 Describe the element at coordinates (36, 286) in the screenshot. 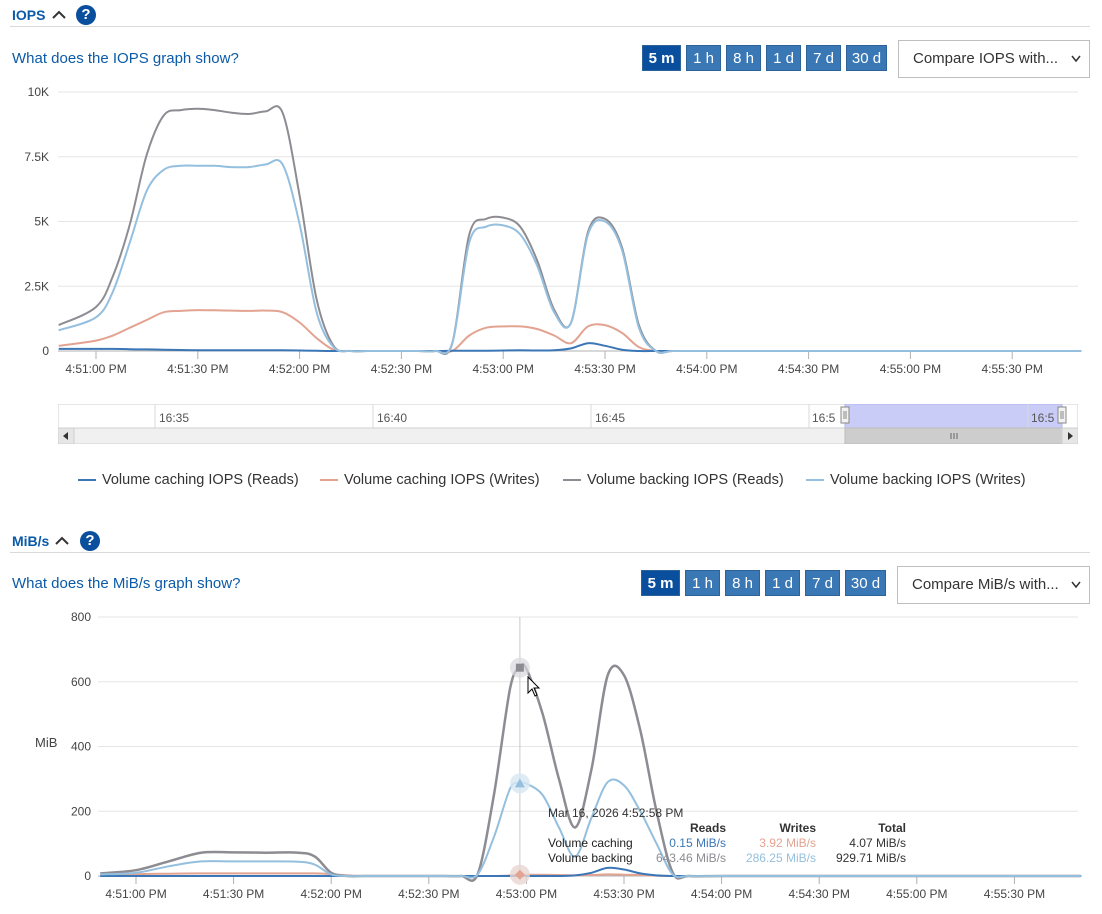

I see `y-tick-label: 2.5K` at that location.